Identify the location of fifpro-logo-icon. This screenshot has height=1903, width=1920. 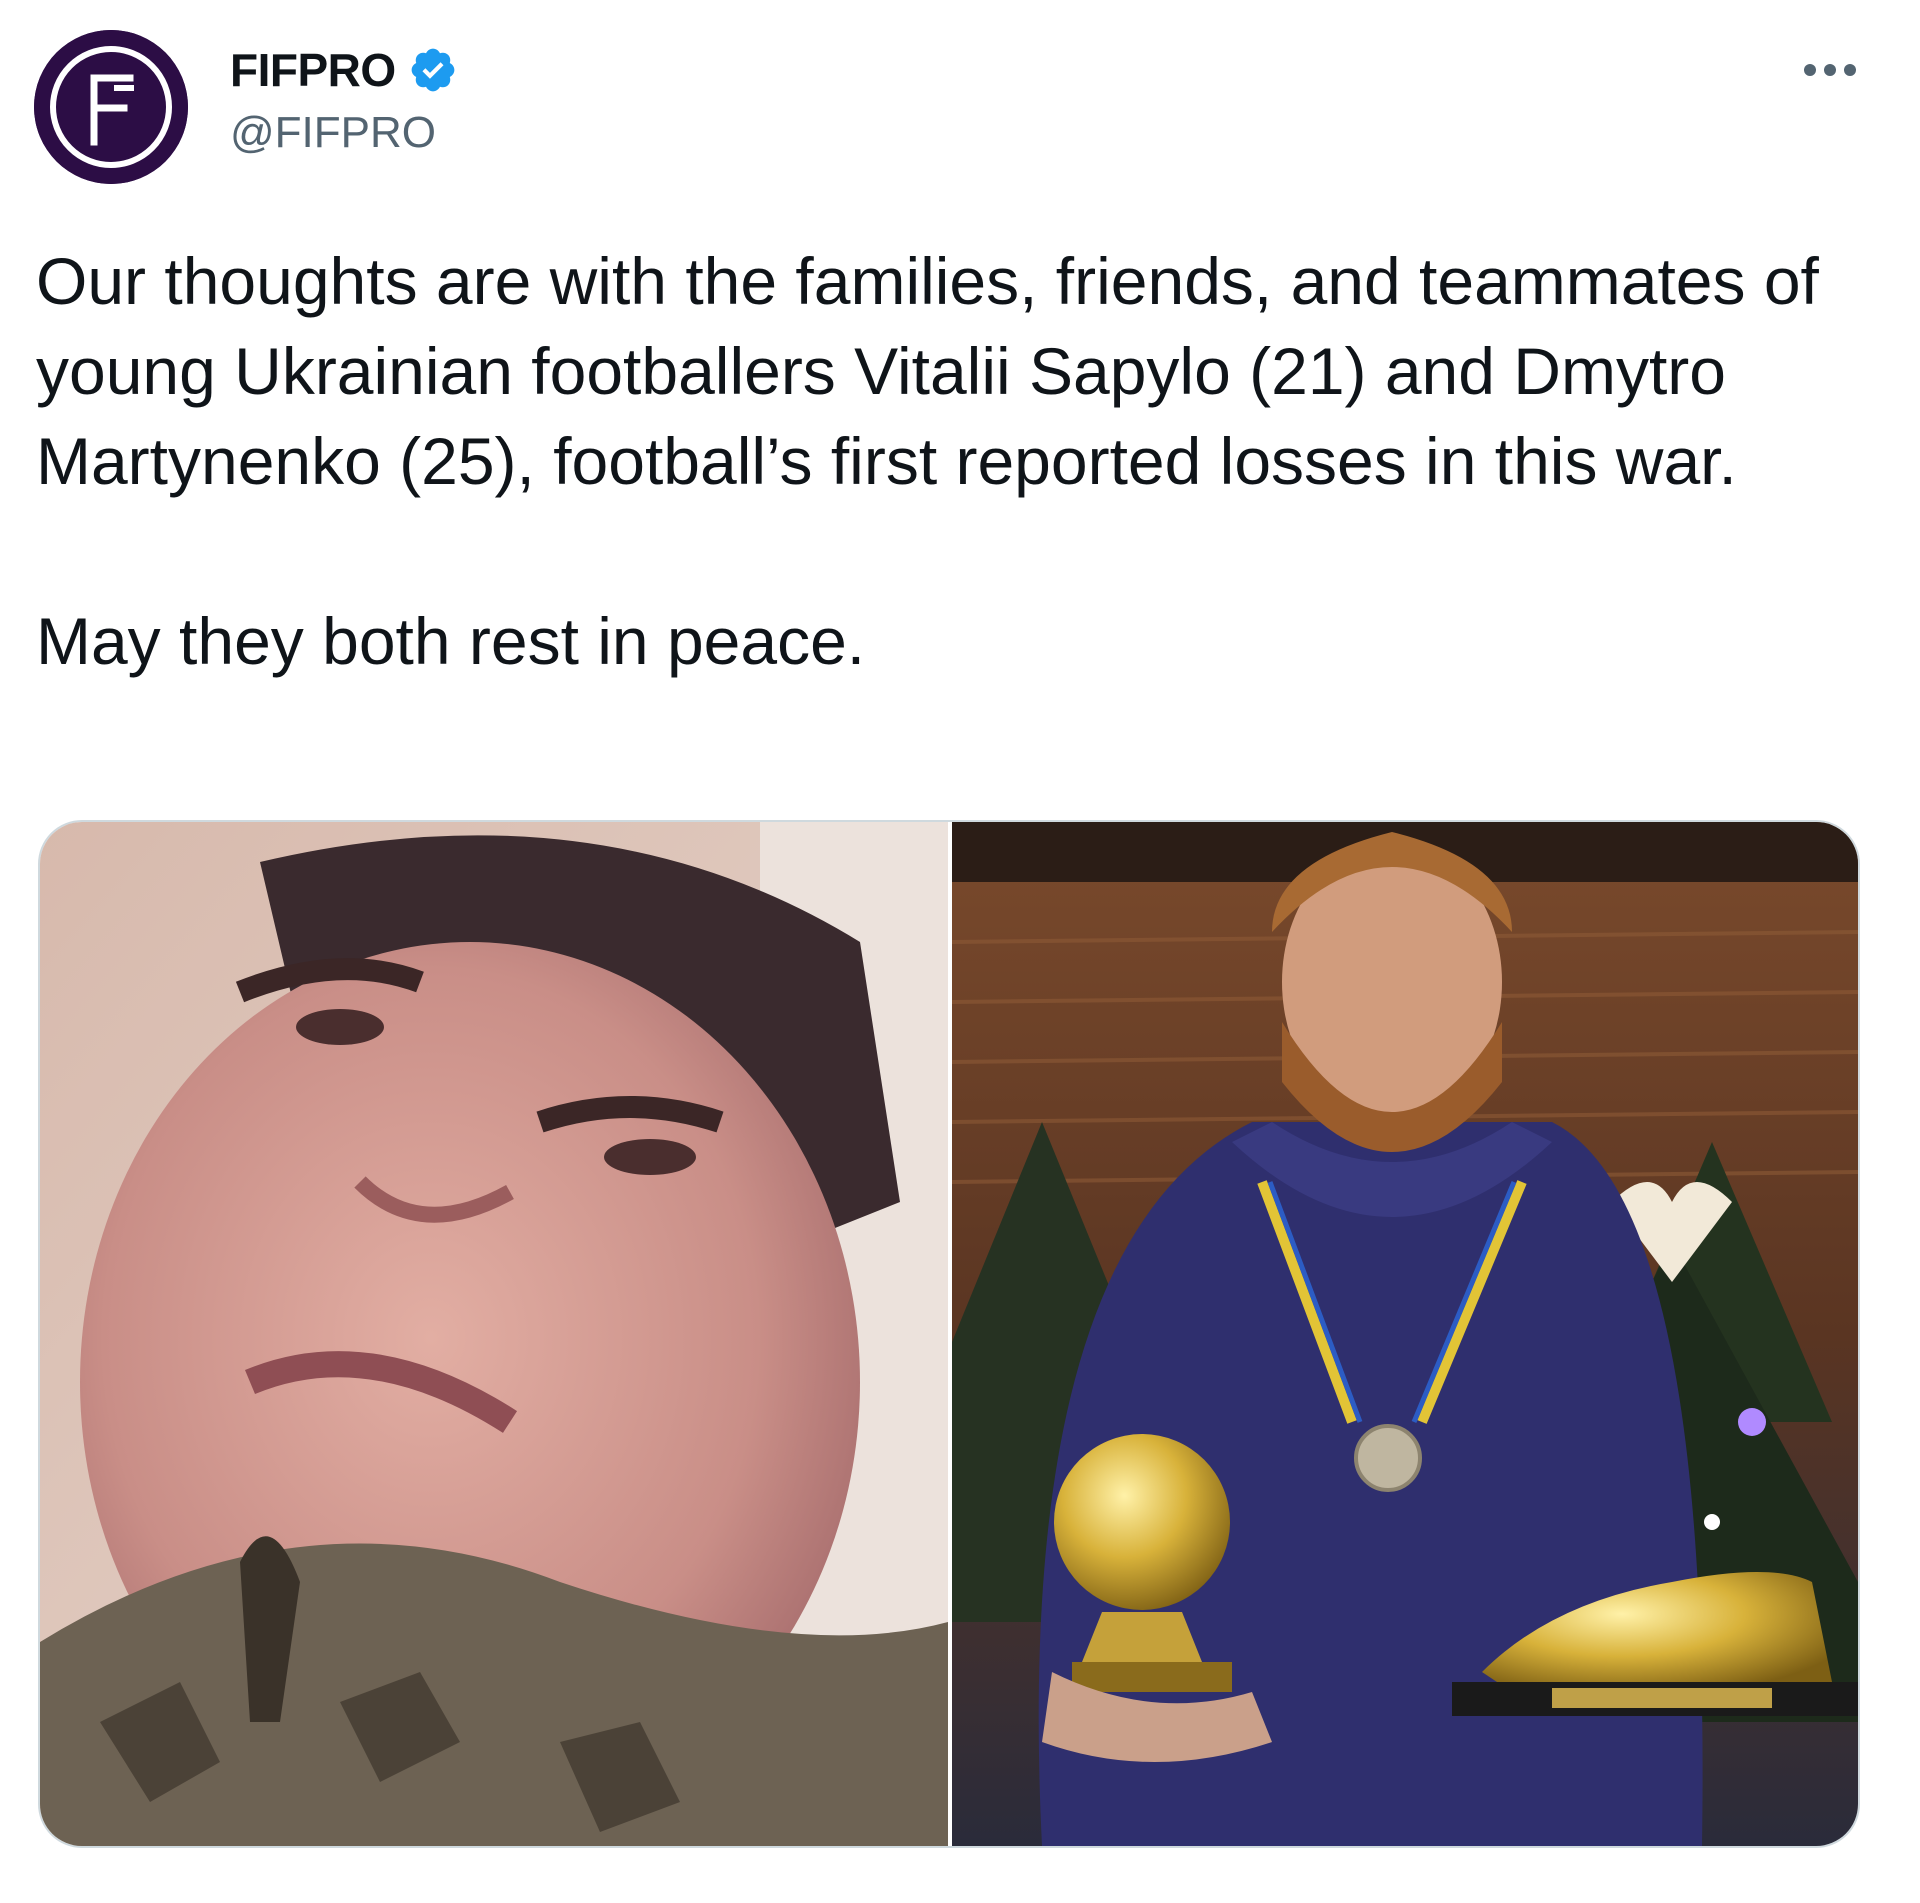
(111, 107).